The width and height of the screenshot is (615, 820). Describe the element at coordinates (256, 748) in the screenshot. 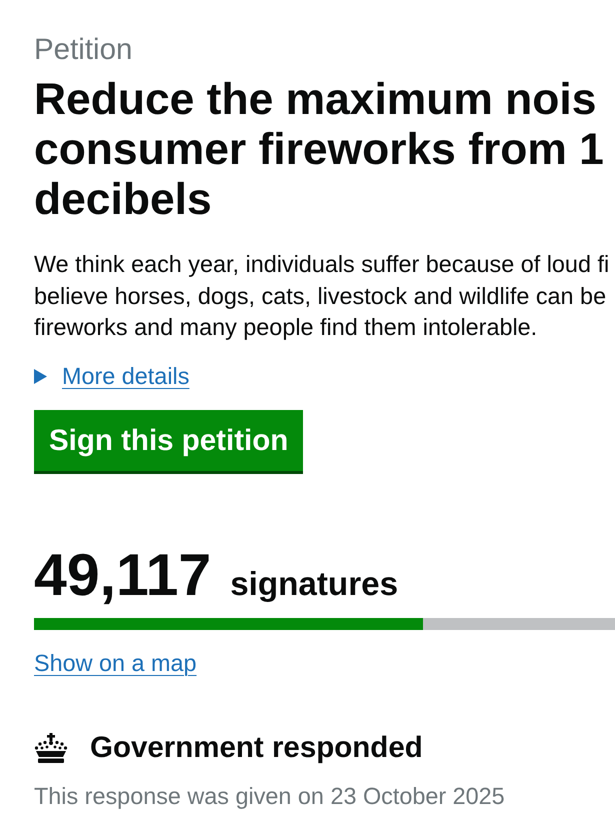

I see `response-heading: Government responded` at that location.